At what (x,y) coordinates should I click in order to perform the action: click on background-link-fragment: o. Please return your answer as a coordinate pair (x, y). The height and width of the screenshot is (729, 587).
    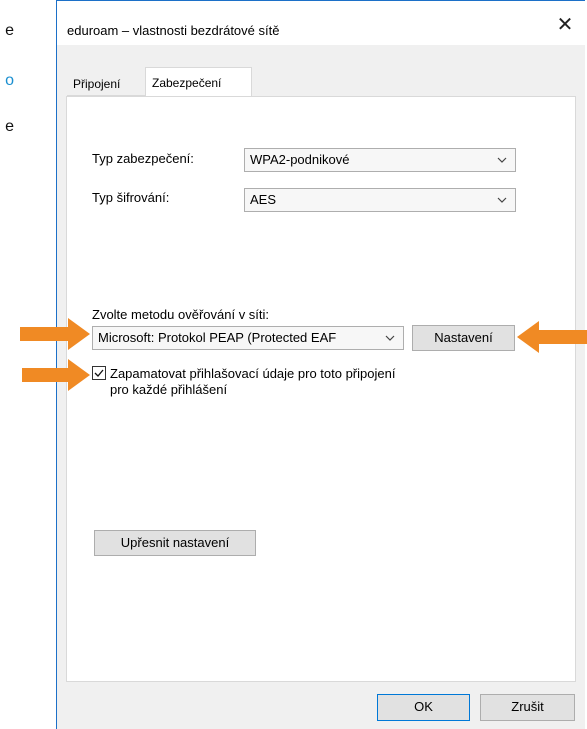
    Looking at the image, I should click on (9, 80).